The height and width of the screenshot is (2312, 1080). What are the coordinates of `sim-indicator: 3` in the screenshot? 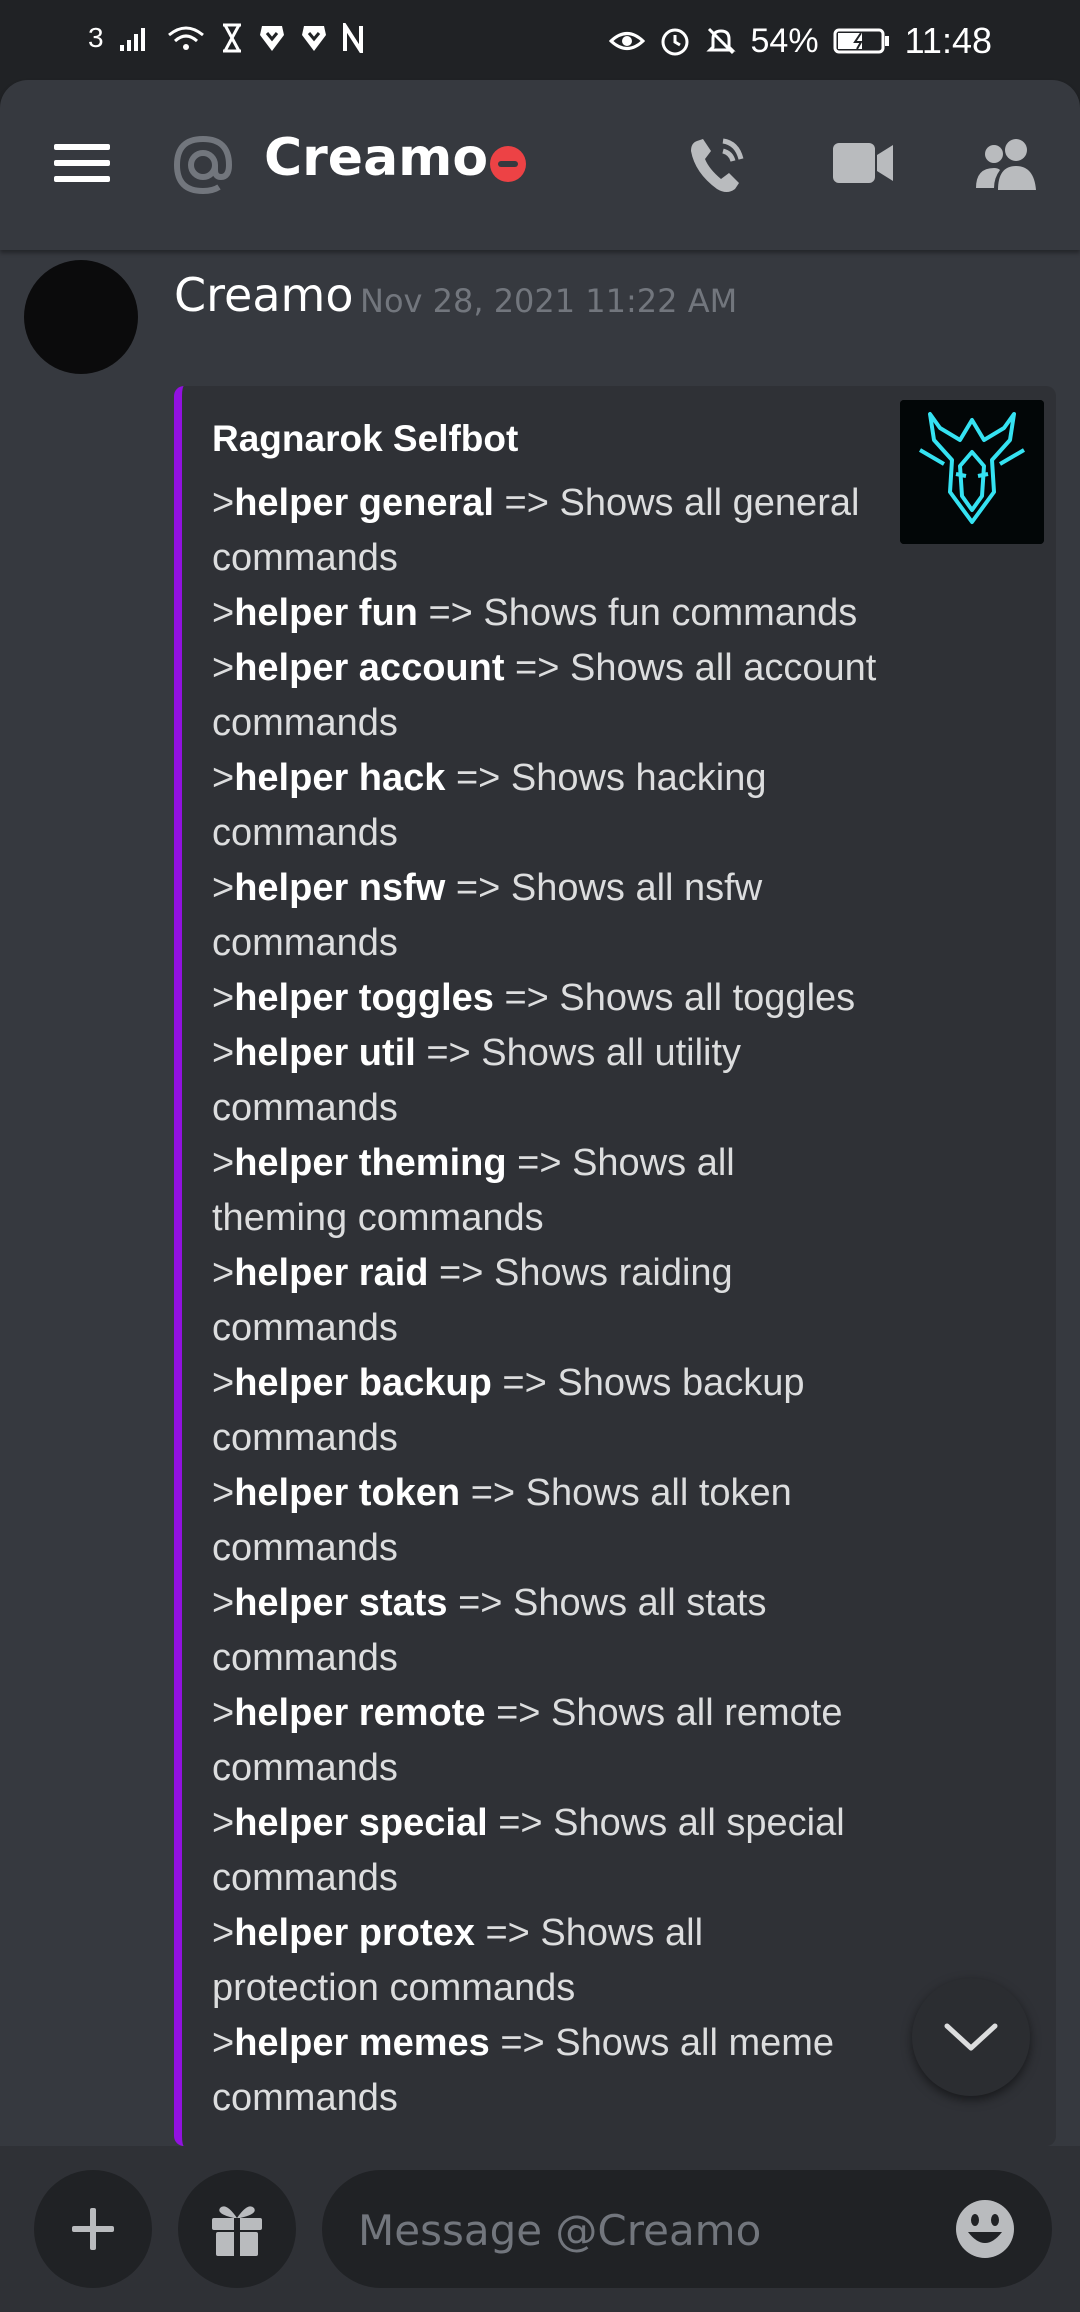 It's located at (96, 37).